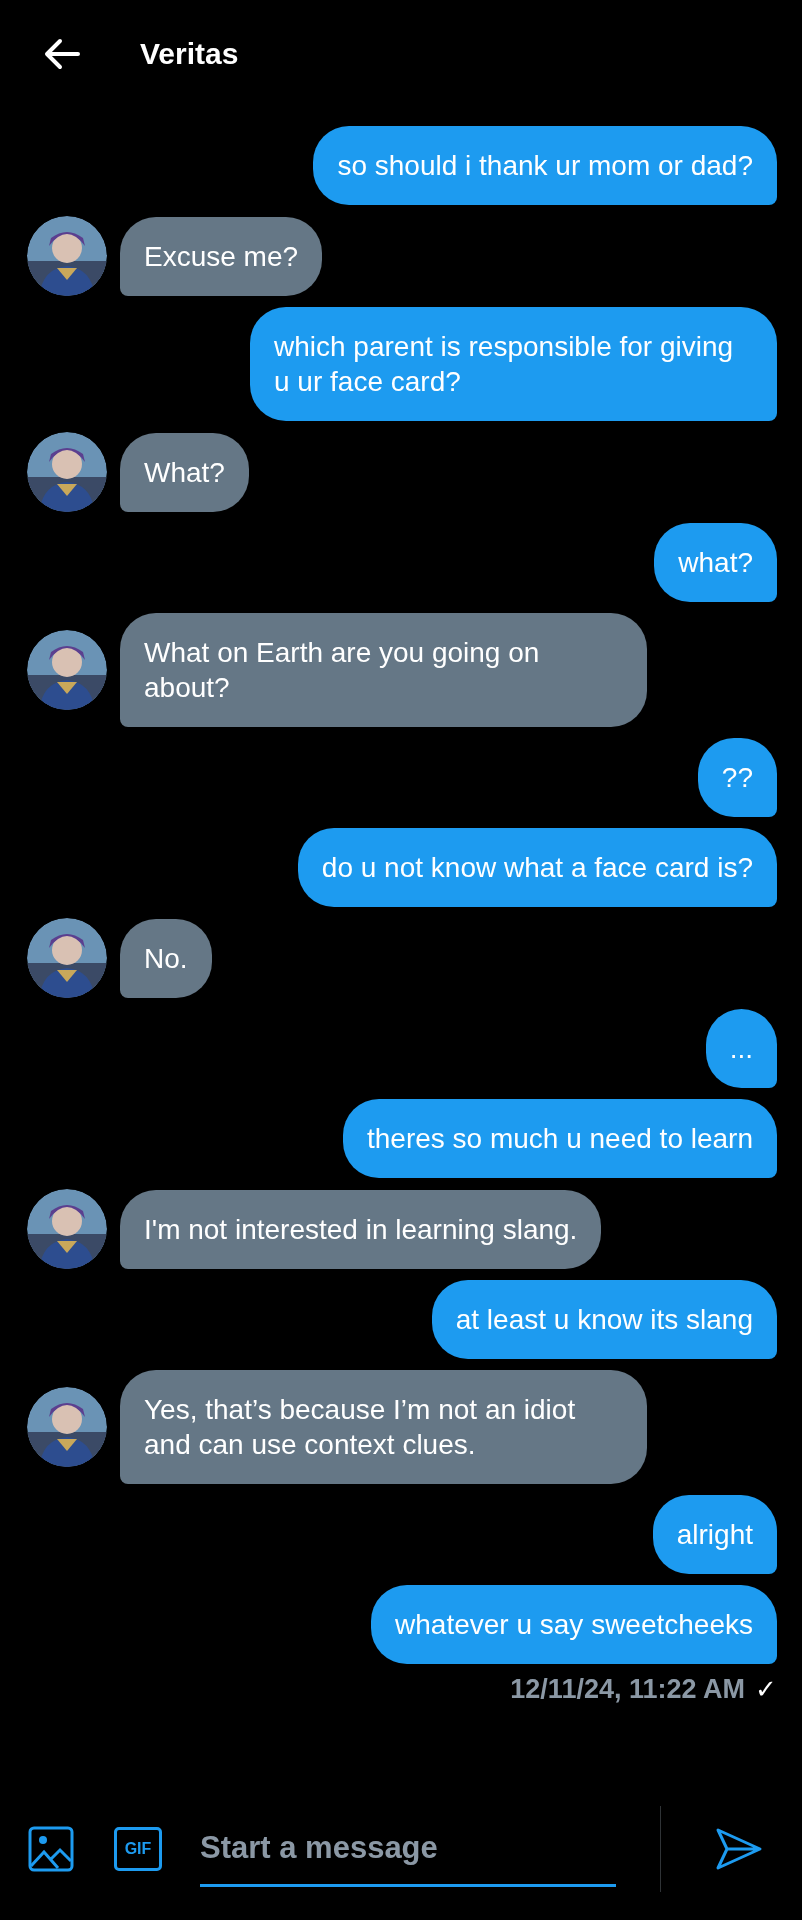 This screenshot has width=802, height=1920. What do you see at coordinates (537, 867) in the screenshot?
I see `sent-message: do u not know what a face card is?` at bounding box center [537, 867].